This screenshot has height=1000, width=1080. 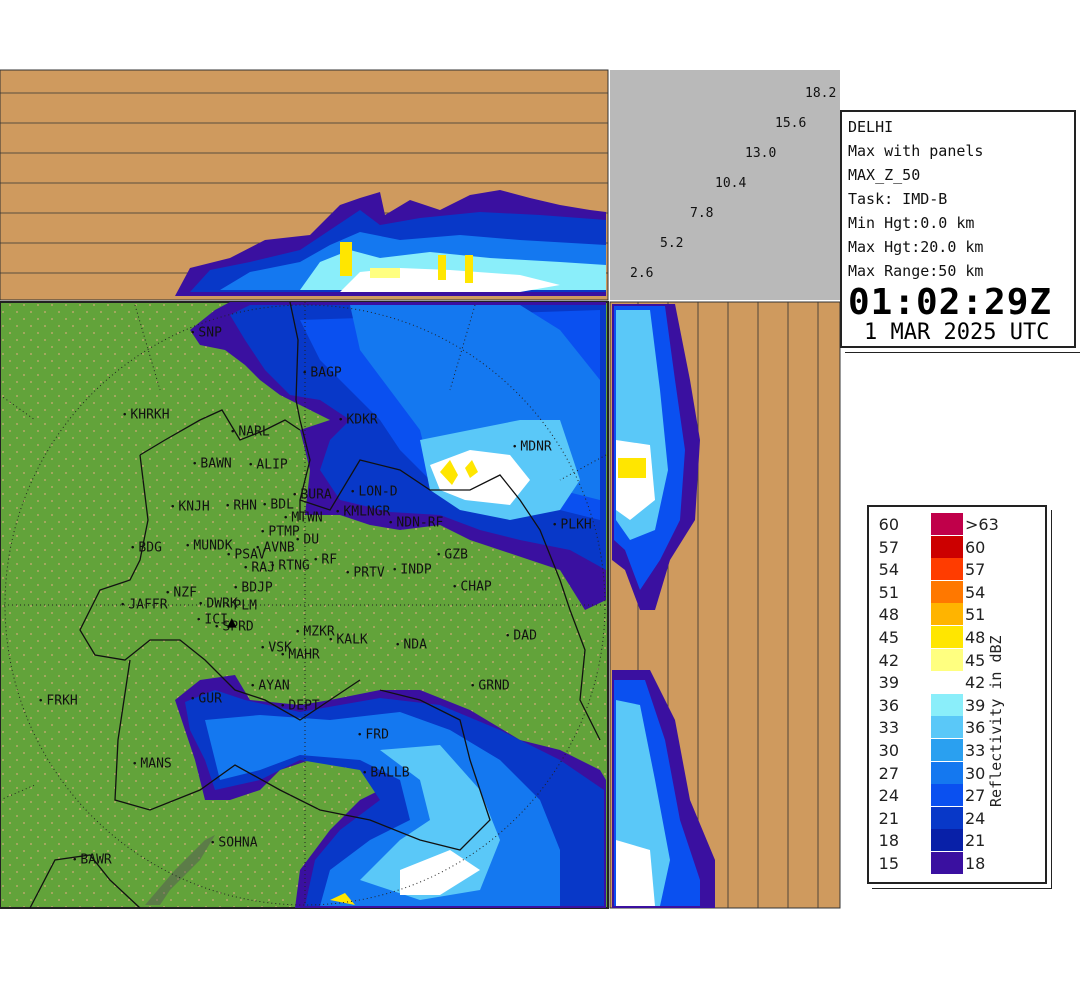 What do you see at coordinates (672, 243) in the screenshot?
I see `height-label: 5.2` at bounding box center [672, 243].